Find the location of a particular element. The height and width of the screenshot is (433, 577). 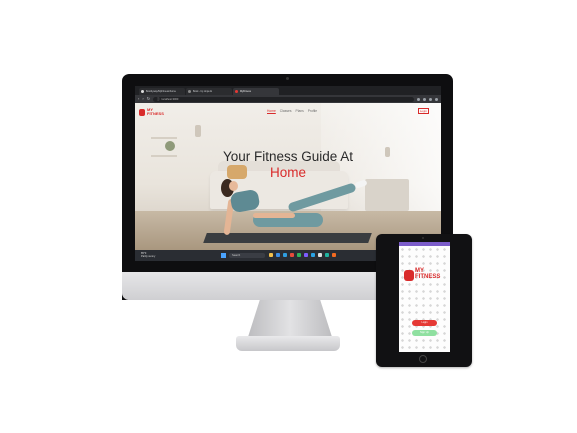

tab-label: Bootbyway/MyFitness/home is located at coordinates (161, 91).